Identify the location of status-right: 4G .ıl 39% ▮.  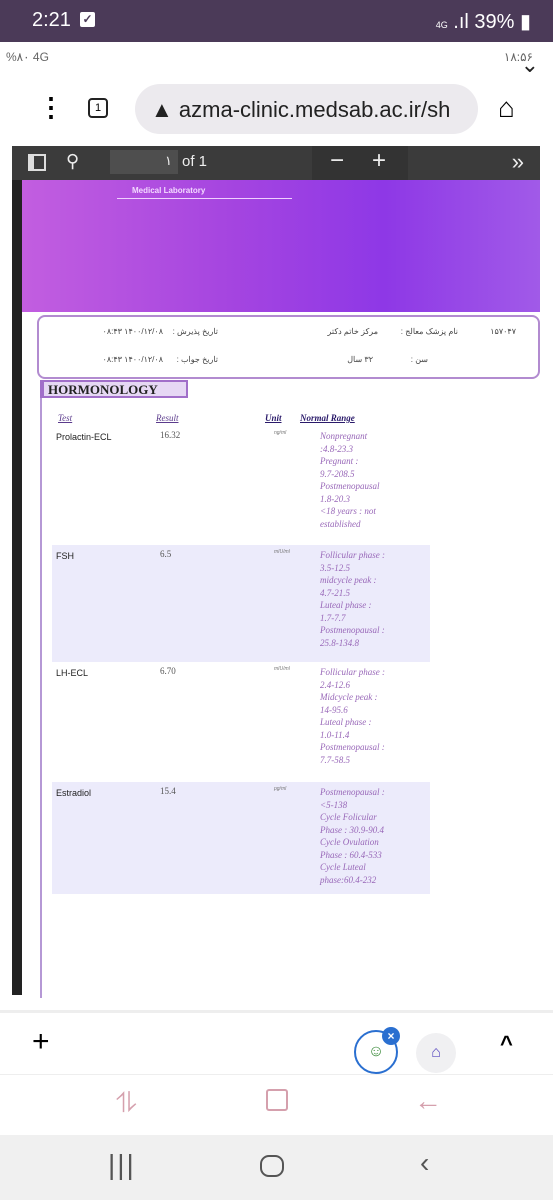
(483, 22).